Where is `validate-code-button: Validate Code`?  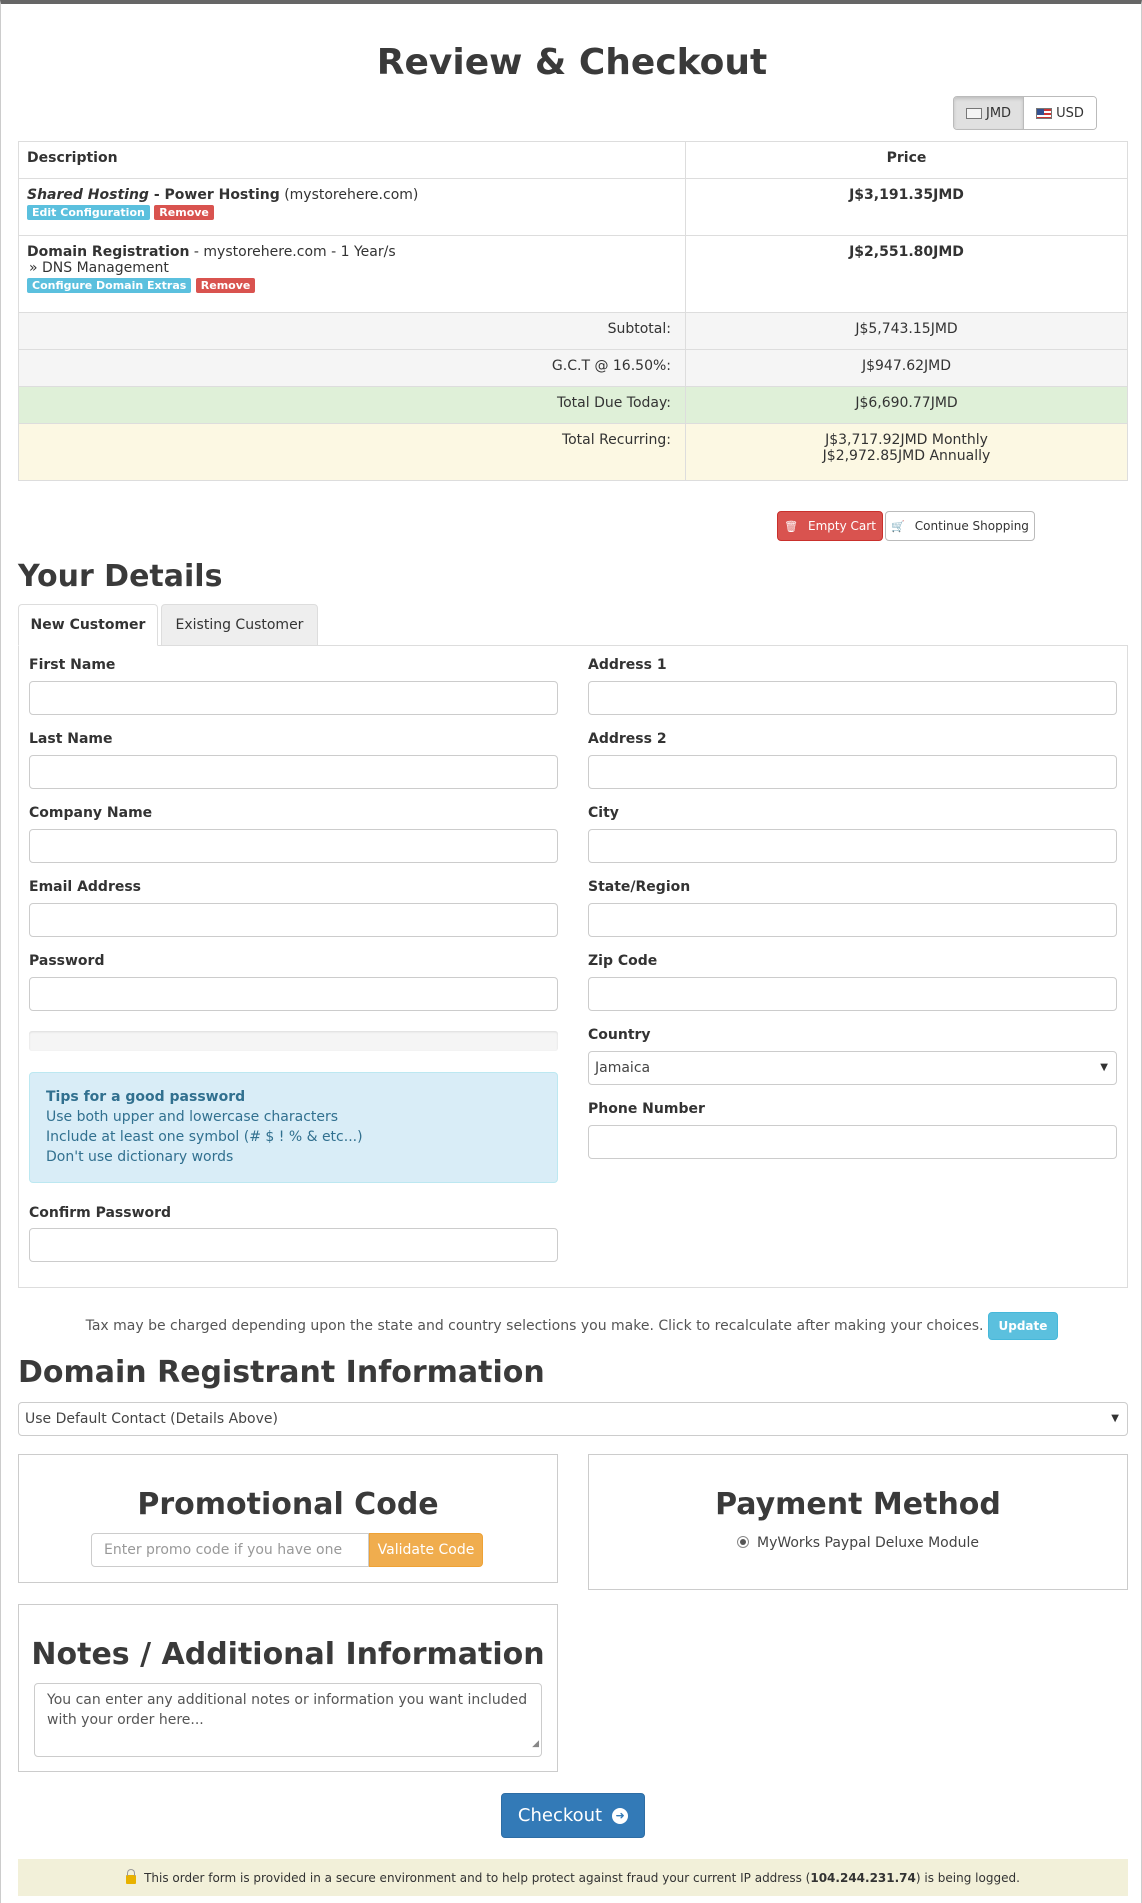
validate-code-button: Validate Code is located at coordinates (426, 1550).